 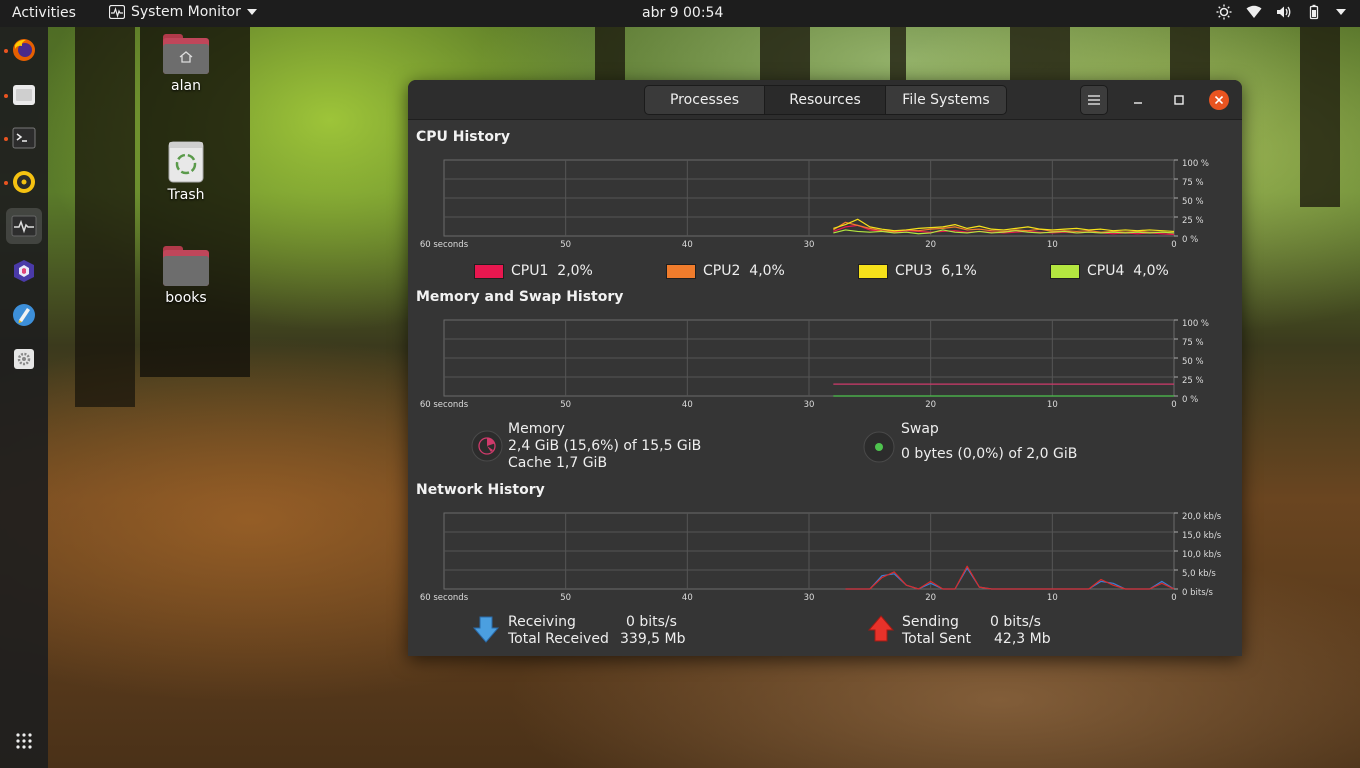 I want to click on files-icon, so click(x=24, y=95).